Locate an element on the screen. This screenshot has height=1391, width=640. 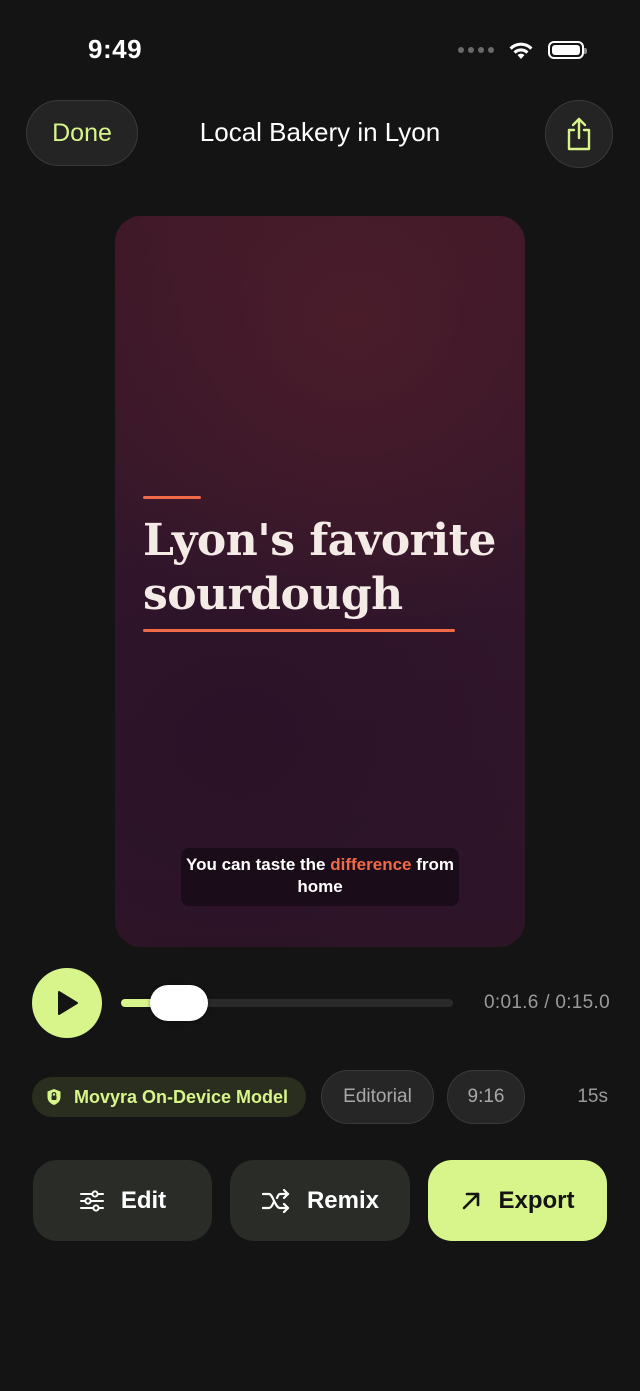
sliders-icon is located at coordinates (91, 1200).